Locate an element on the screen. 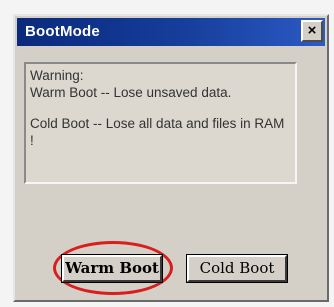 The width and height of the screenshot is (334, 307). warm-boot-button: Warm Boot is located at coordinates (112, 268).